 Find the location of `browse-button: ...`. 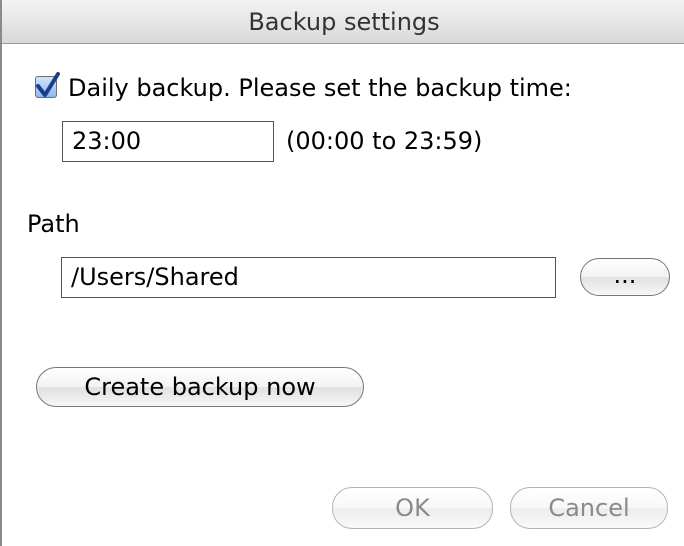

browse-button: ... is located at coordinates (625, 277).